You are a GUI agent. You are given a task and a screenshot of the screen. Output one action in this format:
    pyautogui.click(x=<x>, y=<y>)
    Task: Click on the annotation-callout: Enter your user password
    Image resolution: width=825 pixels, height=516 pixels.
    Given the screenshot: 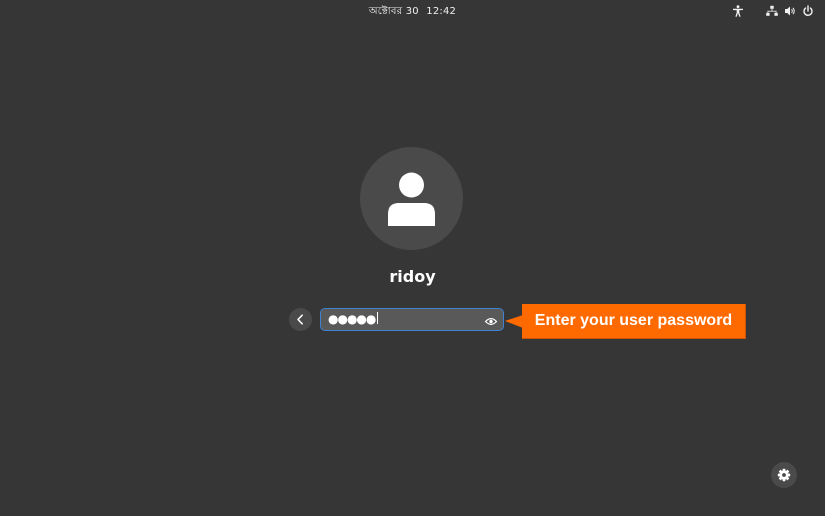 What is the action you would take?
    pyautogui.click(x=625, y=321)
    